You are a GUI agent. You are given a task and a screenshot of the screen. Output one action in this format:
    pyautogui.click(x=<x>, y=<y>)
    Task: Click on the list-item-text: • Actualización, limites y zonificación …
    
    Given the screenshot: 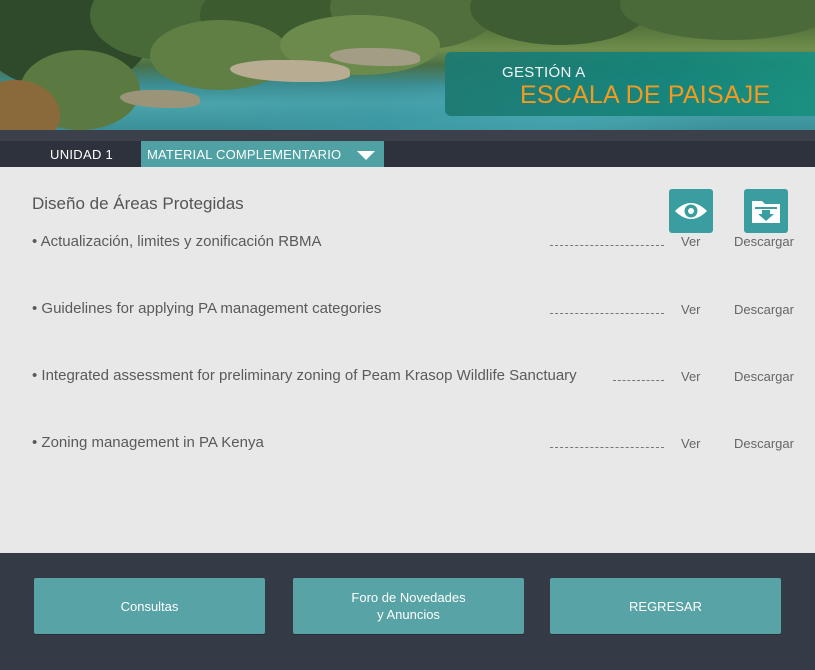 What is the action you would take?
    pyautogui.click(x=177, y=241)
    